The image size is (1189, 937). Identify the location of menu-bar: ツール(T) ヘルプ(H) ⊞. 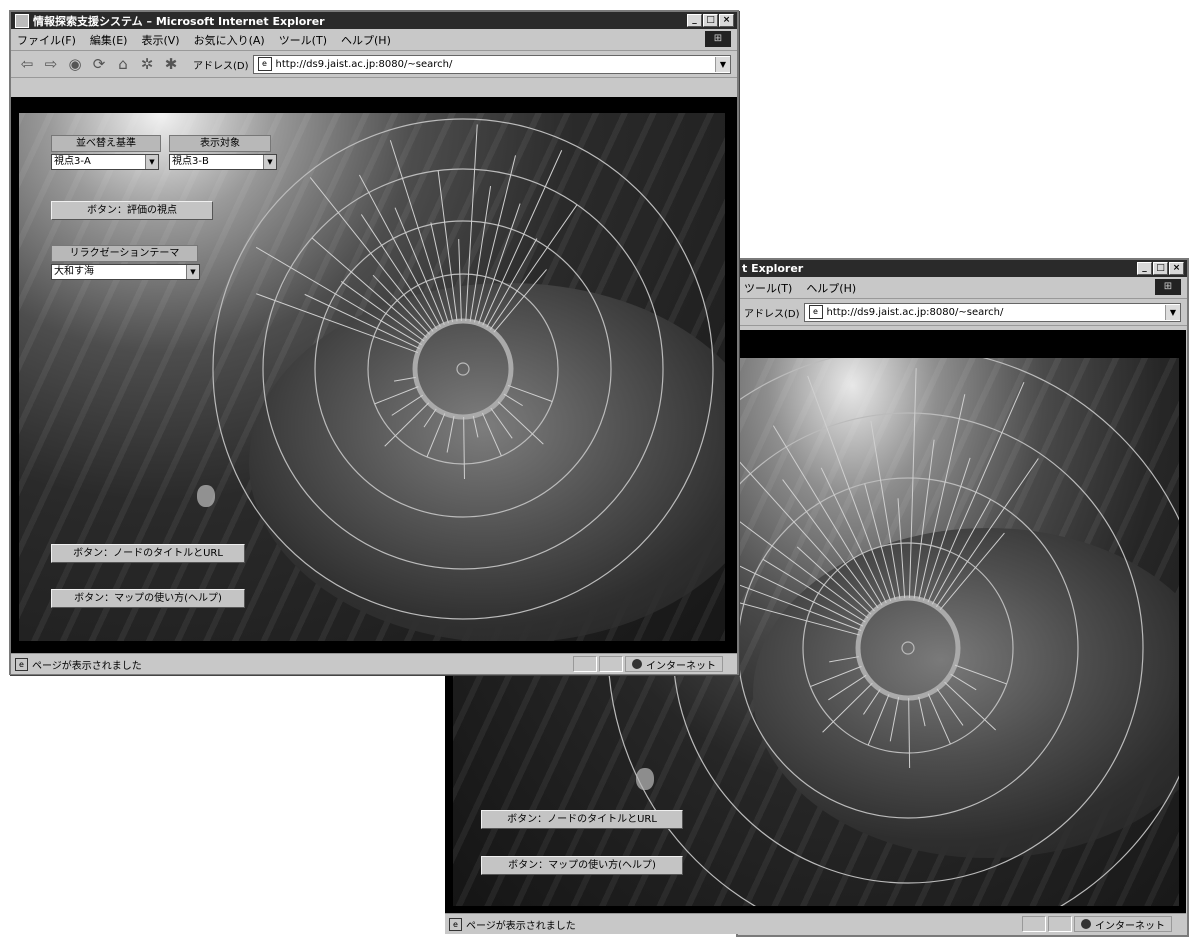
(962, 288).